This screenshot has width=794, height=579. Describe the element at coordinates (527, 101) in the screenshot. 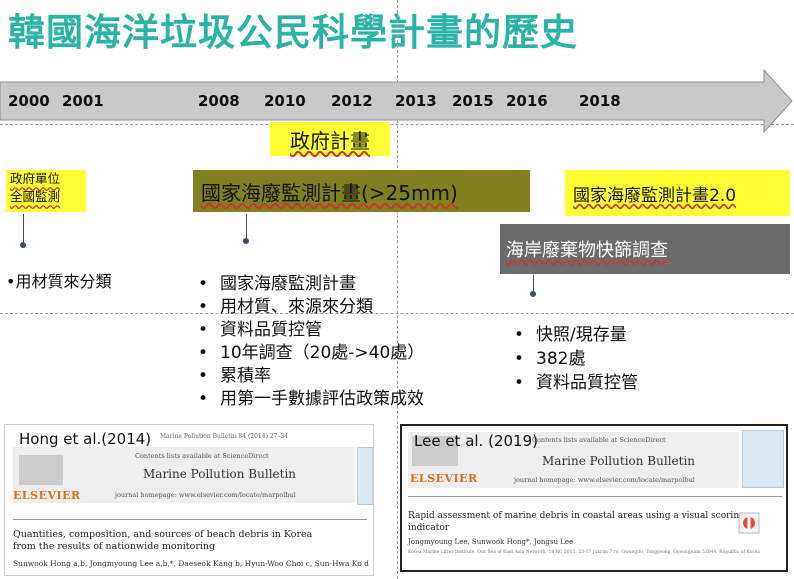

I see `year-label: 2016` at that location.